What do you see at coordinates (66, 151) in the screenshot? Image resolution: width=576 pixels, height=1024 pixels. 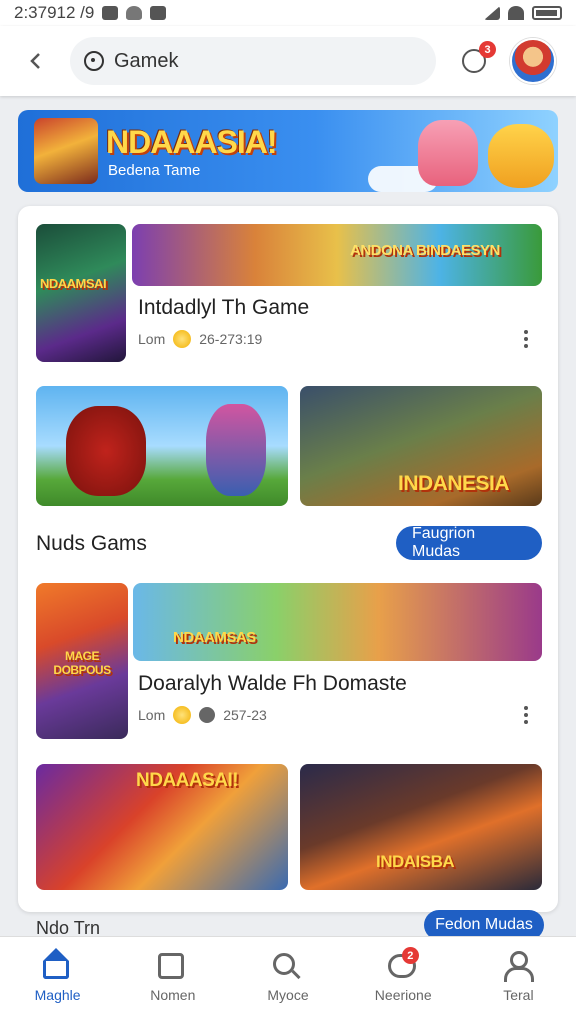 I see `banner-hero-image` at bounding box center [66, 151].